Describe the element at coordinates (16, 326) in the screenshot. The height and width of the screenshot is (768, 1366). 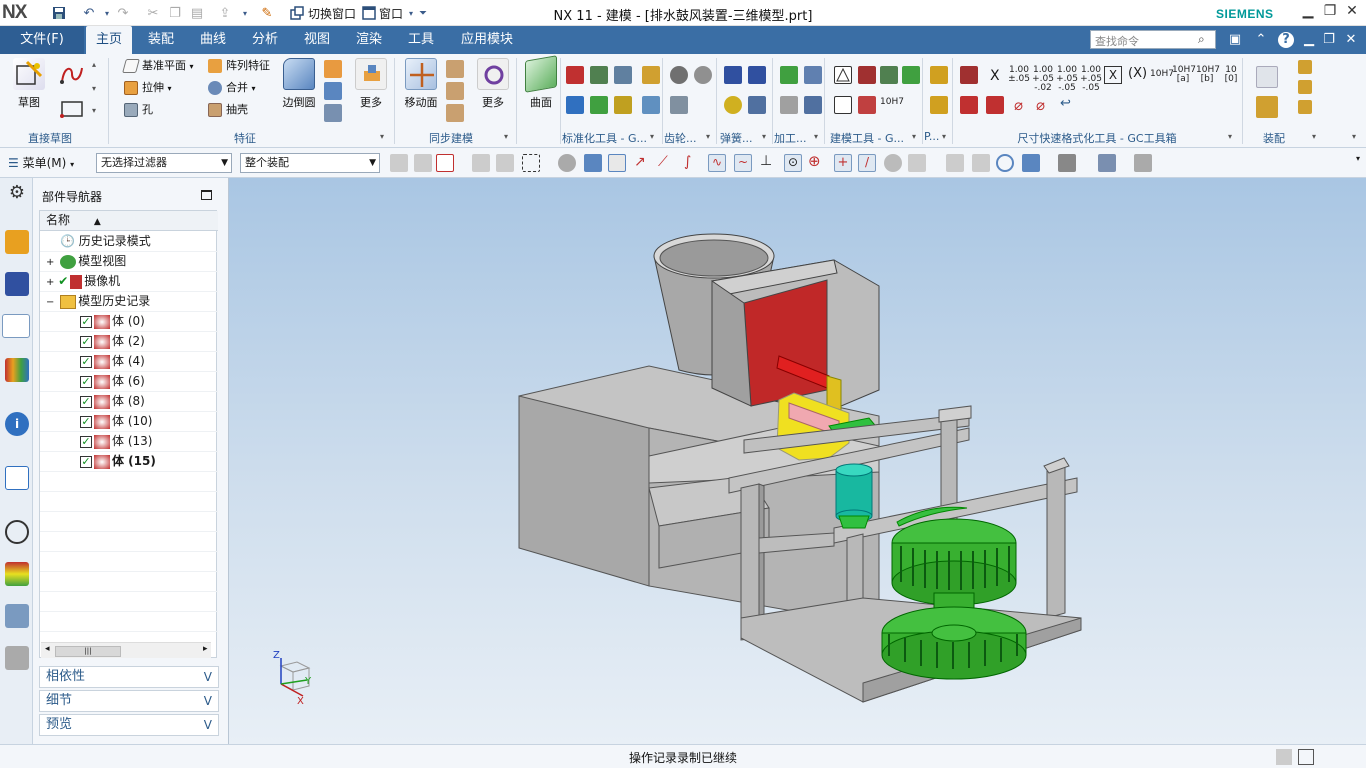
I see `part-navigator-icon` at that location.